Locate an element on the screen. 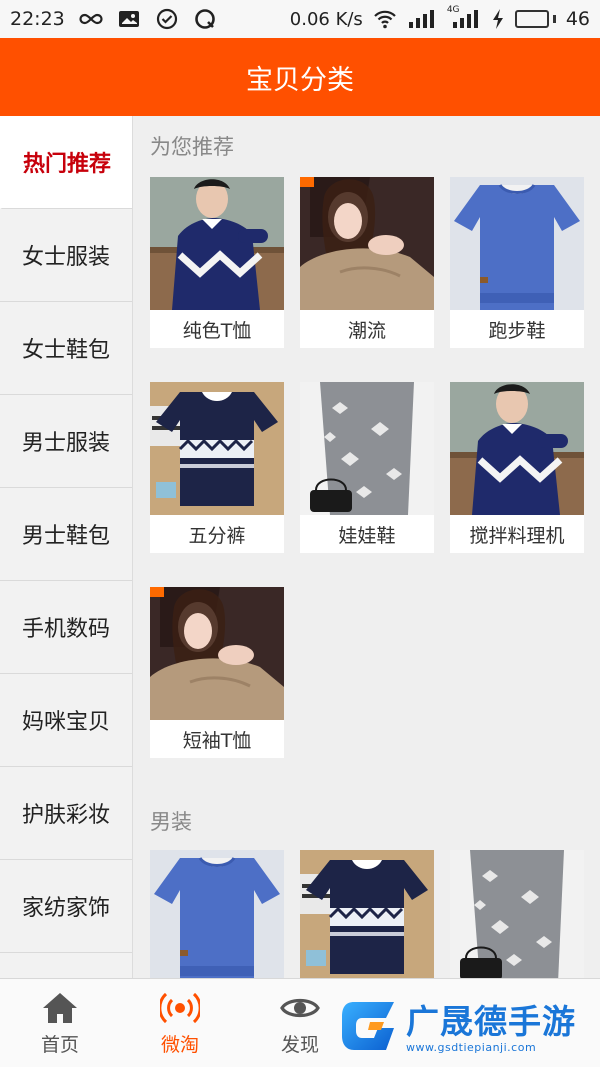 The image size is (600, 1067). infinity-icon is located at coordinates (91, 19).